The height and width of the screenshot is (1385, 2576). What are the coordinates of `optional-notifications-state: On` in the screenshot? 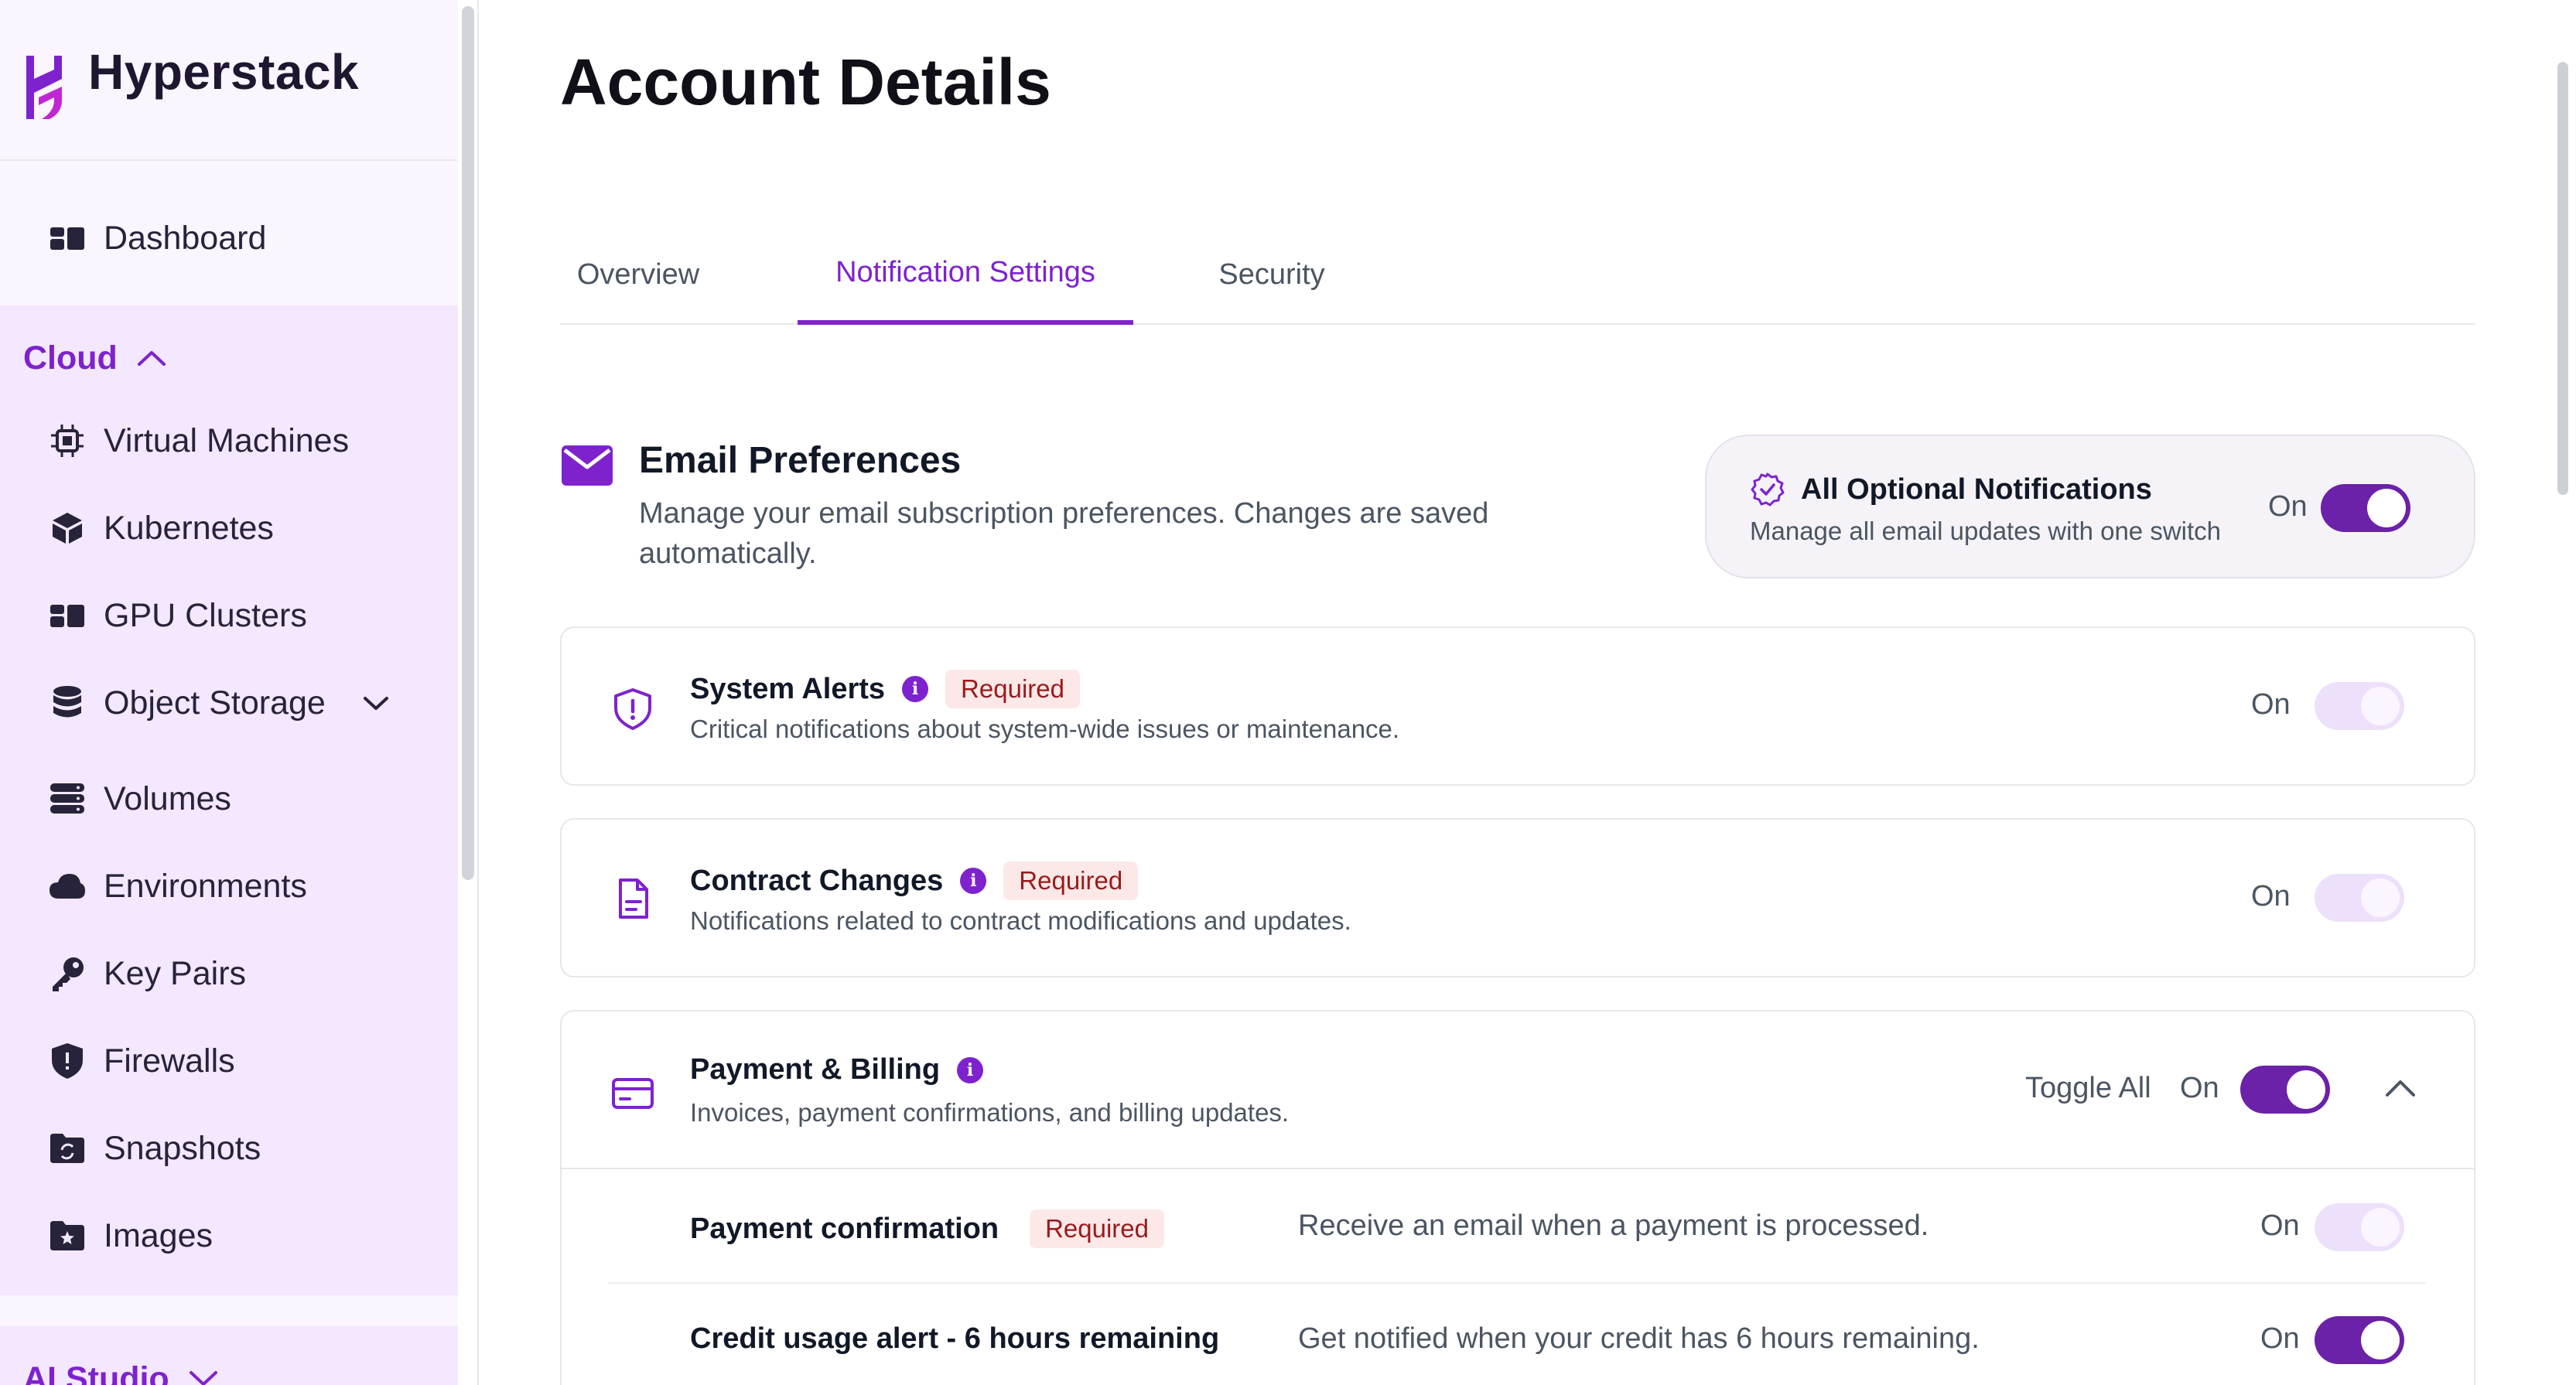 It's located at (2288, 506).